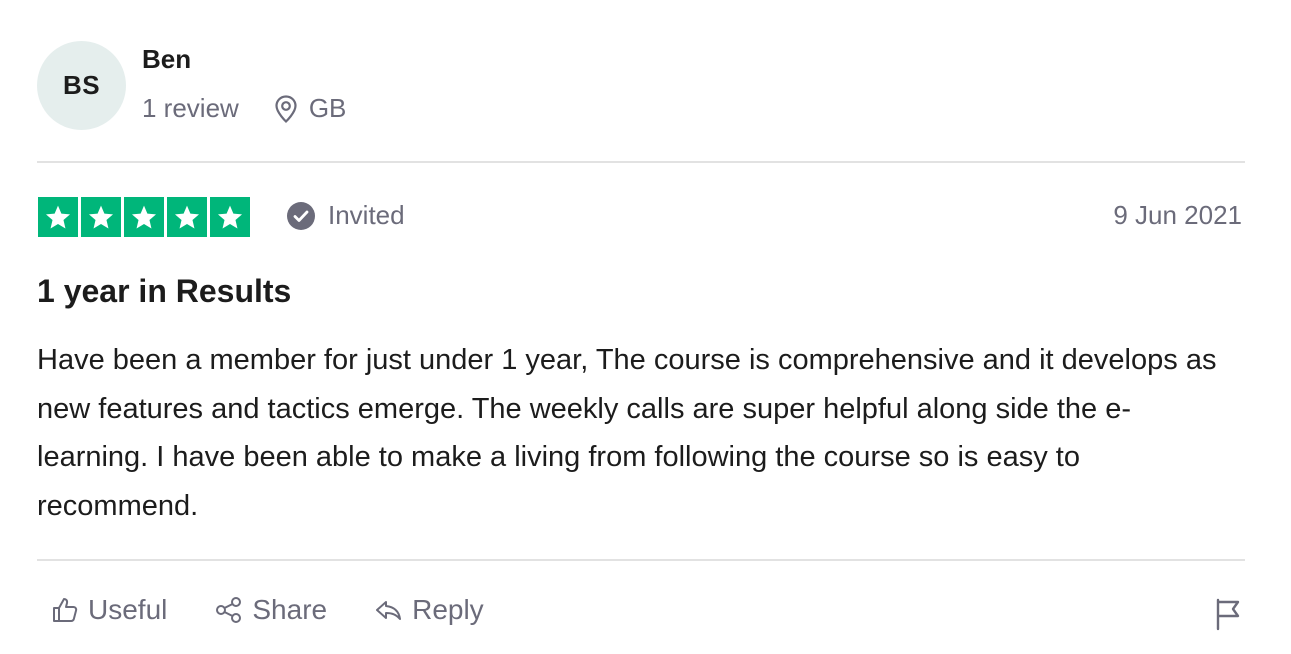  I want to click on share-icon, so click(229, 610).